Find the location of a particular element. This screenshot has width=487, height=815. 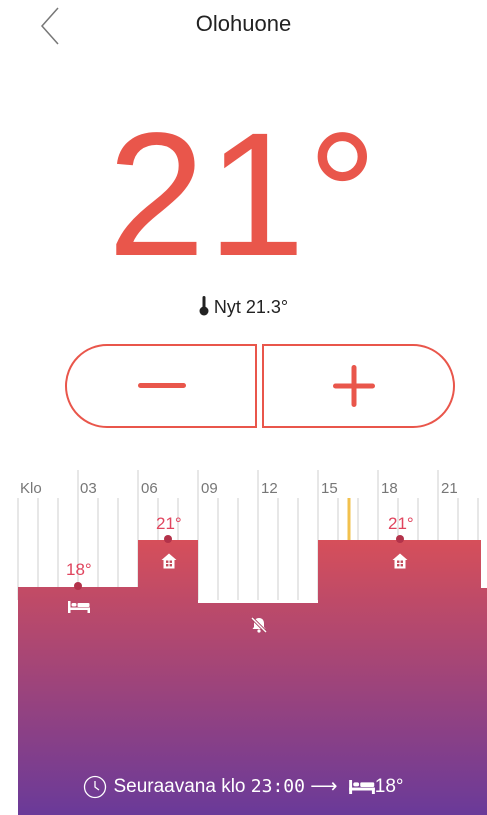

hour-label-06: 06 is located at coordinates (149, 488).